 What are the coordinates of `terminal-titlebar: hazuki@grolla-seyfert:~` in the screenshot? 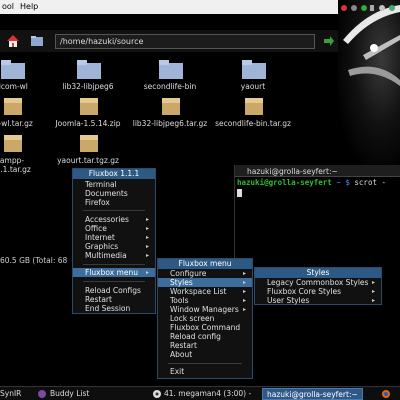 It's located at (317, 171).